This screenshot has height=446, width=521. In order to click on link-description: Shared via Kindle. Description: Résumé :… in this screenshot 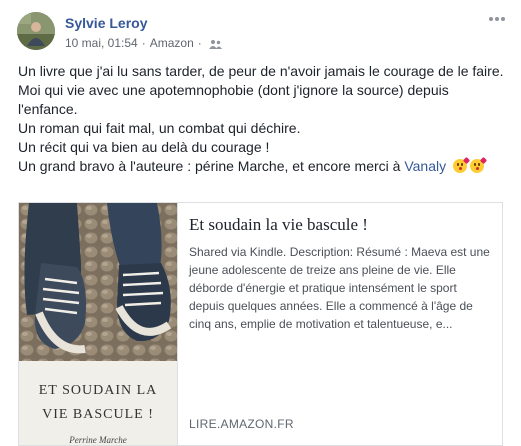, I will do `click(339, 288)`.